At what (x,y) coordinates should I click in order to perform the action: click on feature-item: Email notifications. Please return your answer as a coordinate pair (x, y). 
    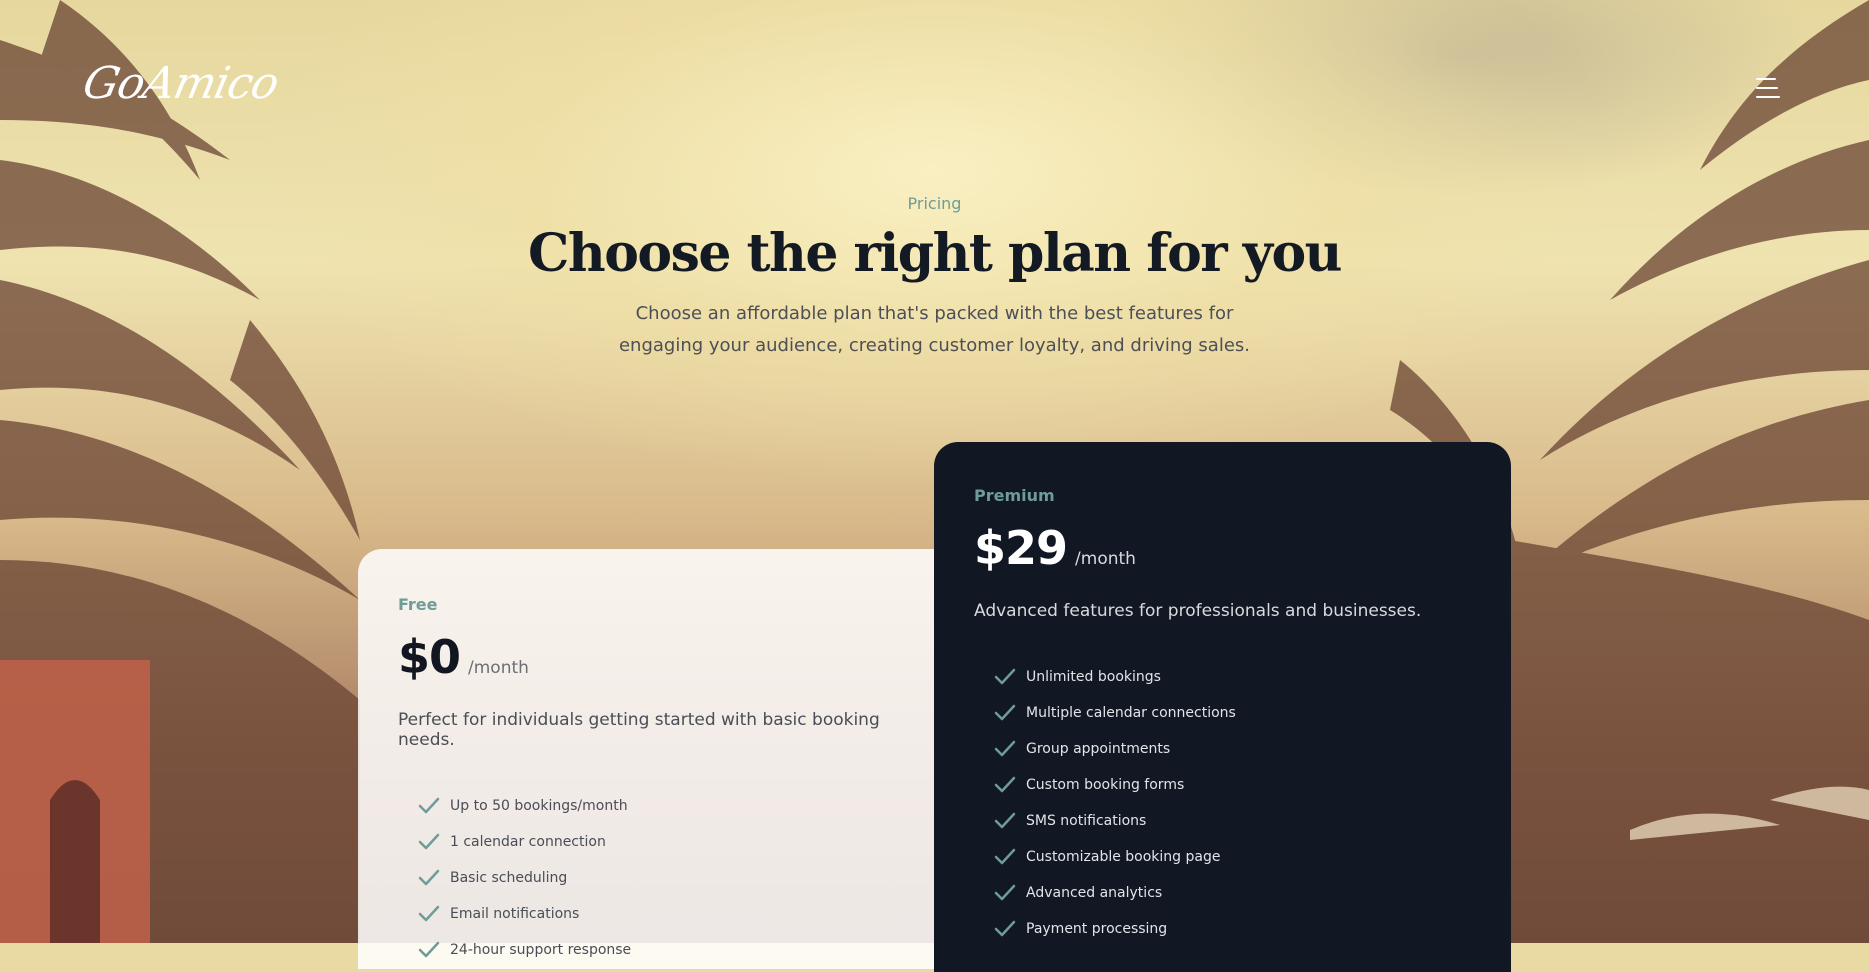
    Looking at the image, I should click on (656, 914).